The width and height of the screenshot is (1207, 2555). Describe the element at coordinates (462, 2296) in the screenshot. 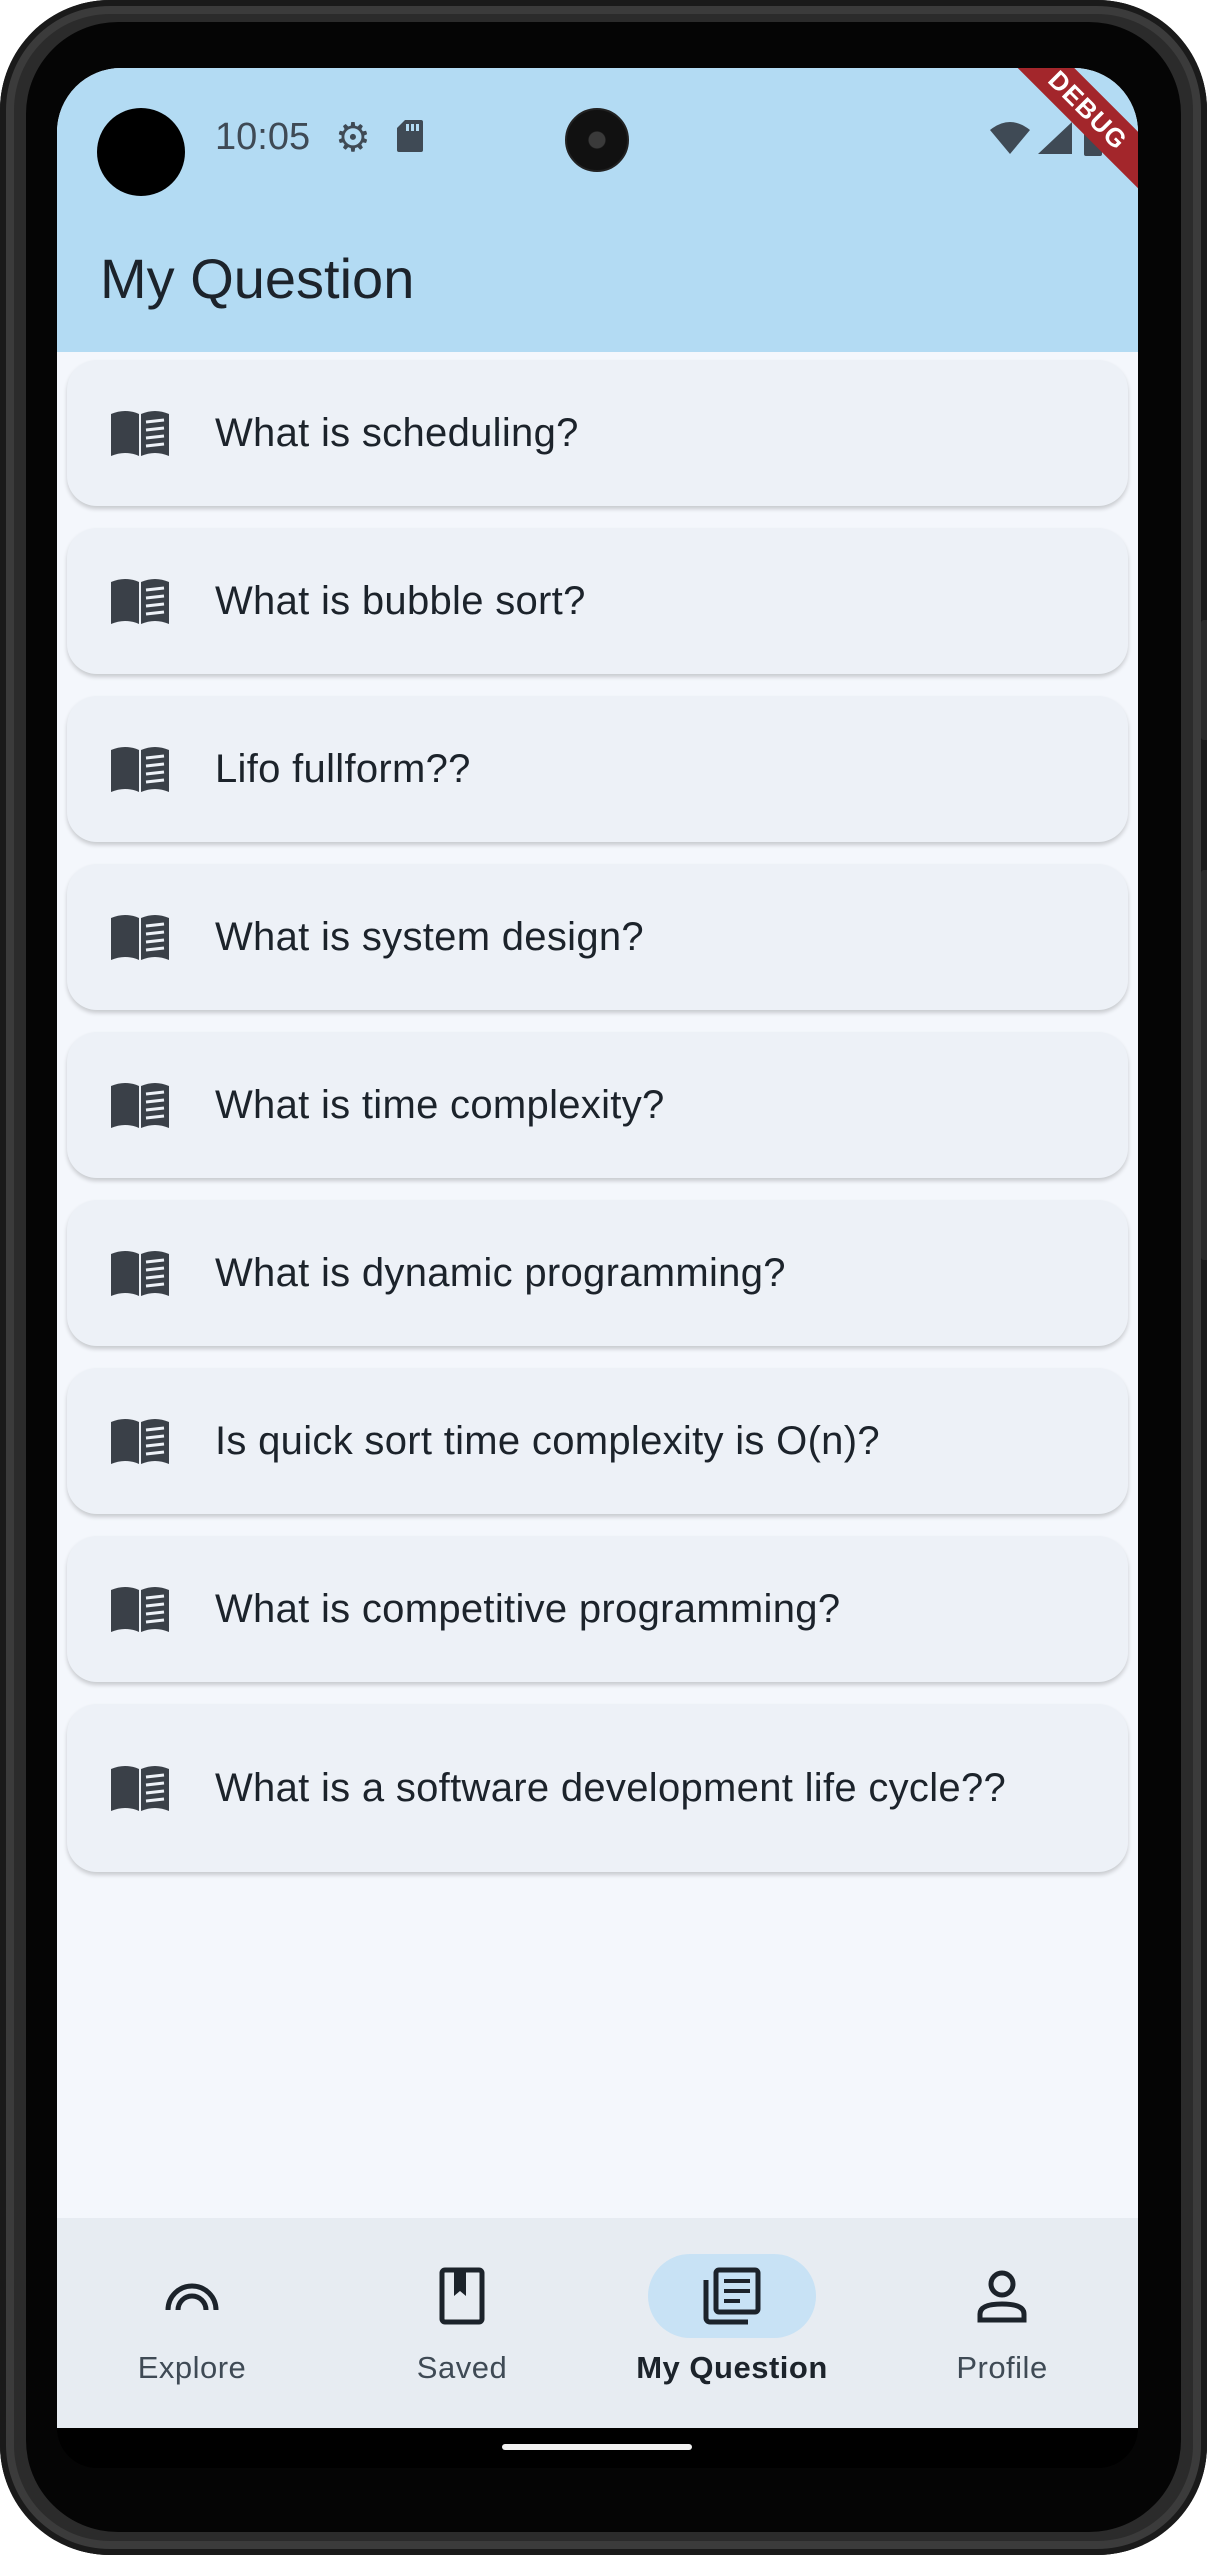

I see `bookmark-icon` at that location.